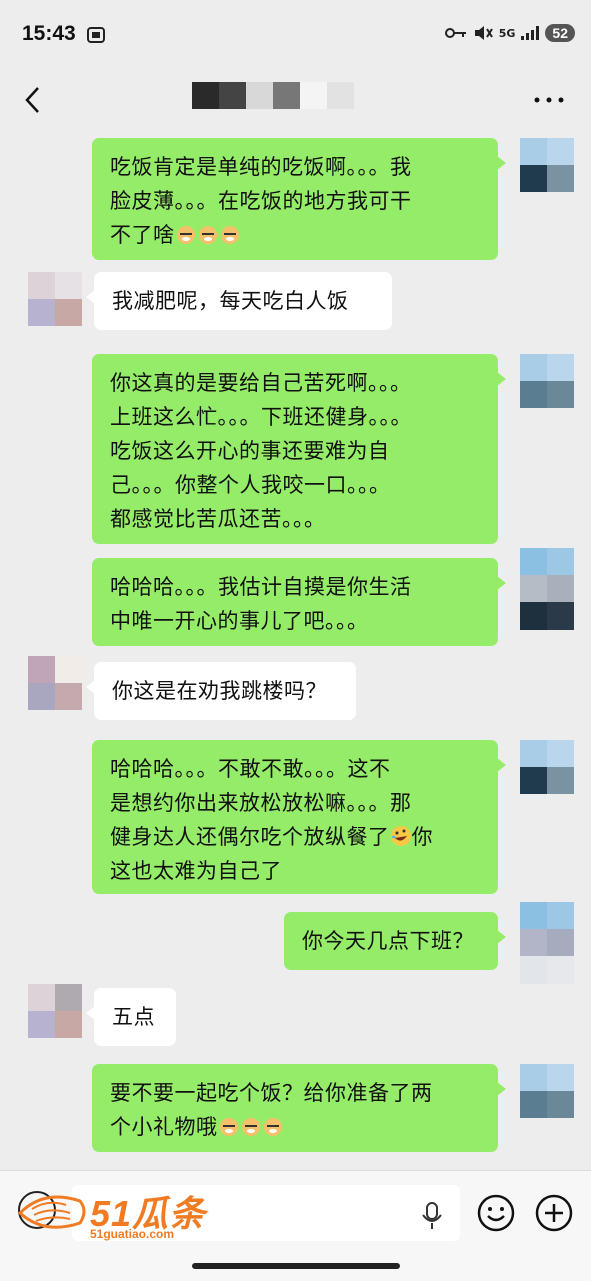  Describe the element at coordinates (261, 417) in the screenshot. I see `message-line: 上班这么忙。。。下班还健身。。。` at that location.